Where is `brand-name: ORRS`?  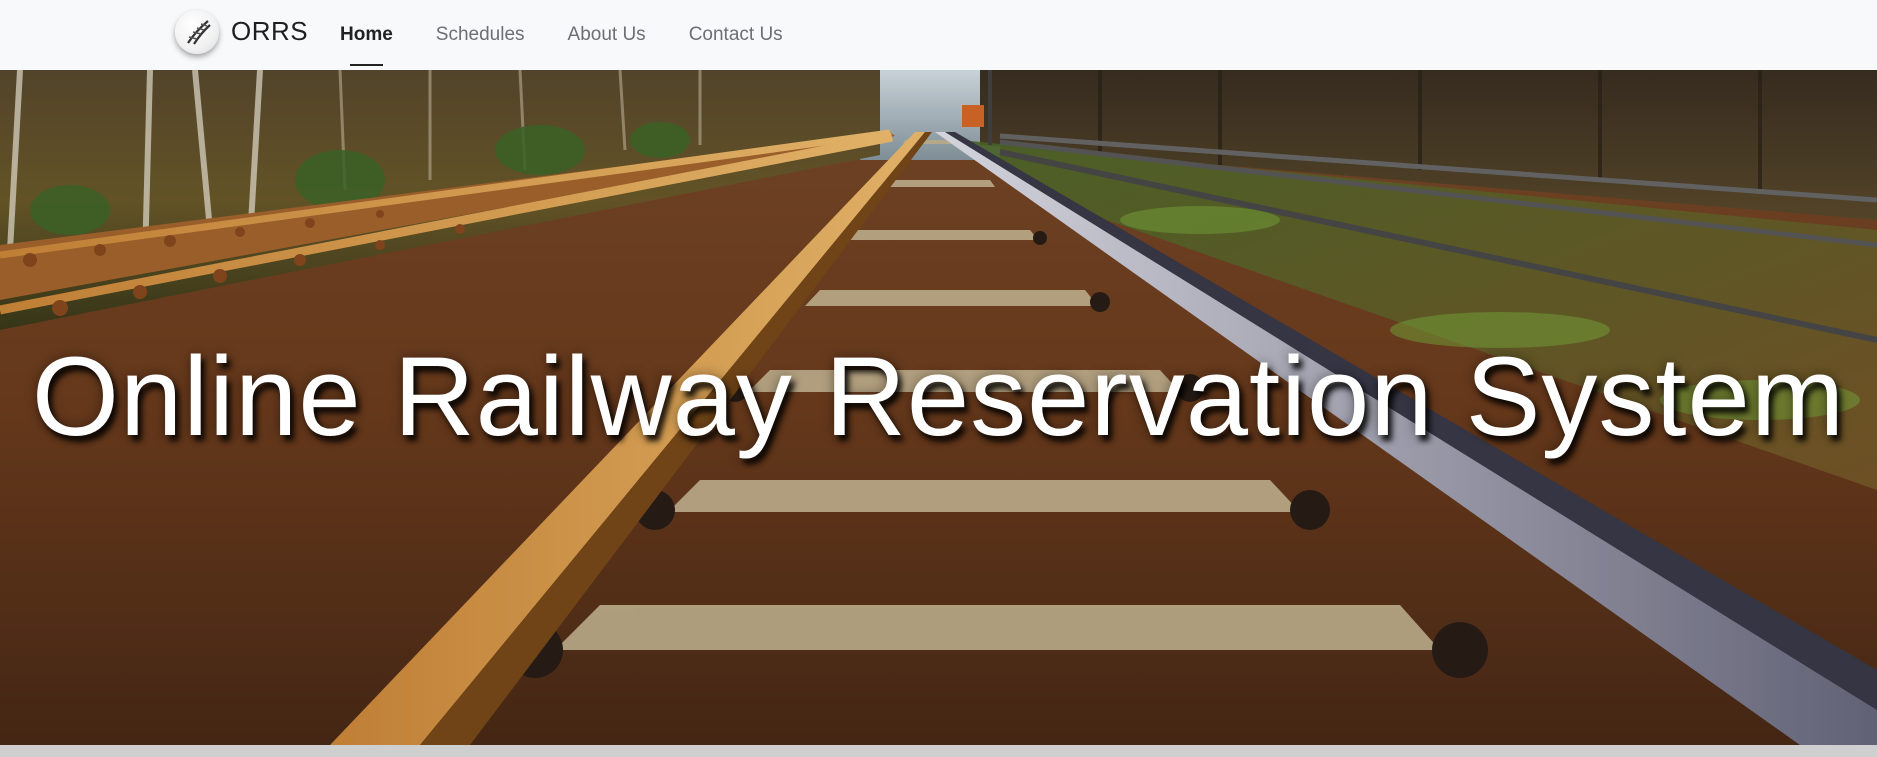 brand-name: ORRS is located at coordinates (270, 31).